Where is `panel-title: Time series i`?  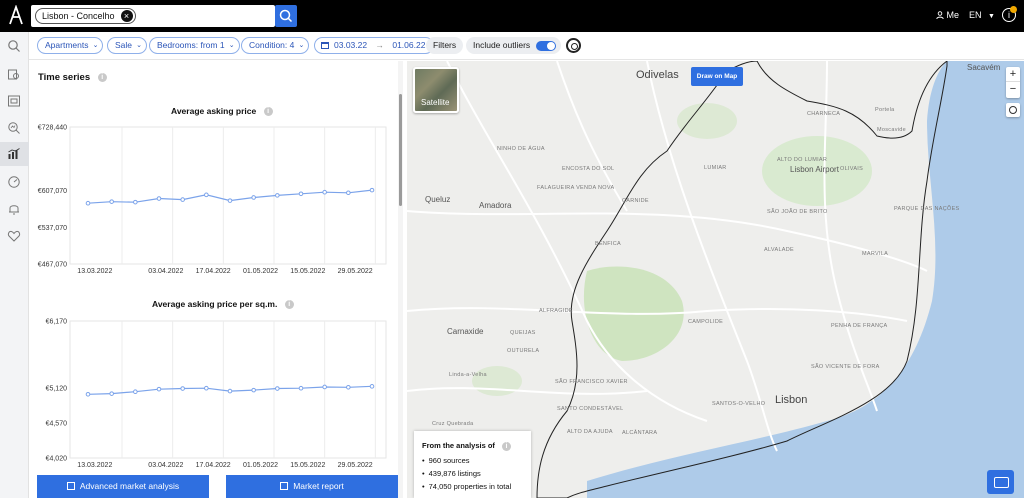
panel-title: Time series i is located at coordinates (72, 77).